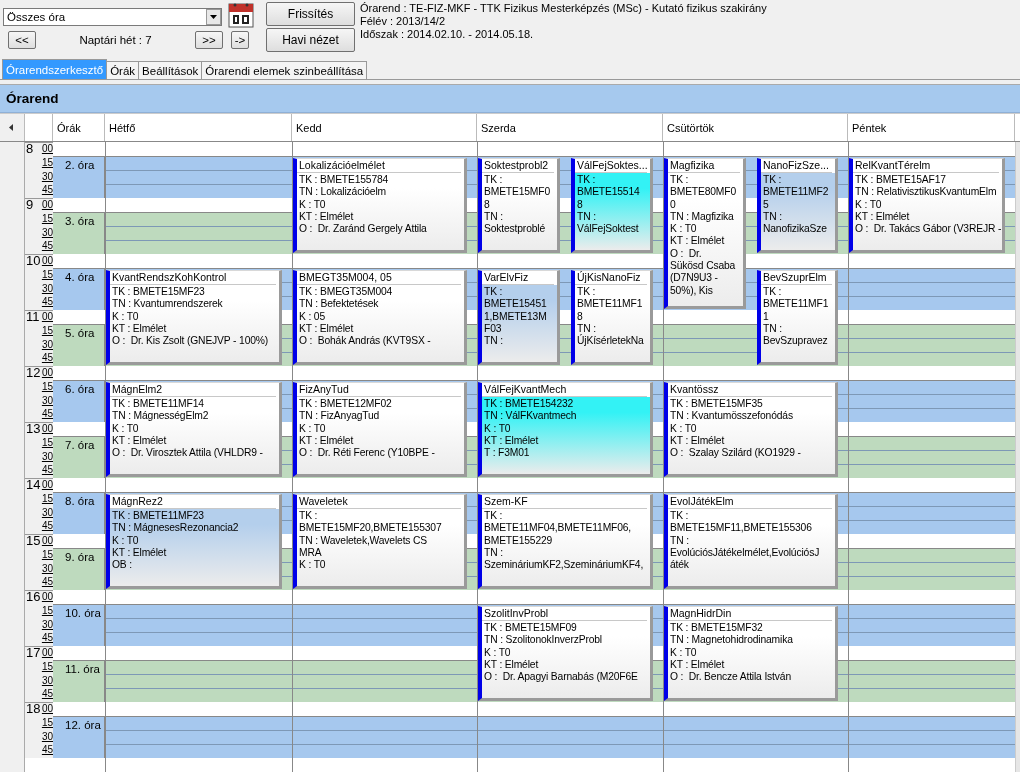  Describe the element at coordinates (926, 166) in the screenshot. I see `event-title: RelKvantTérelm` at that location.